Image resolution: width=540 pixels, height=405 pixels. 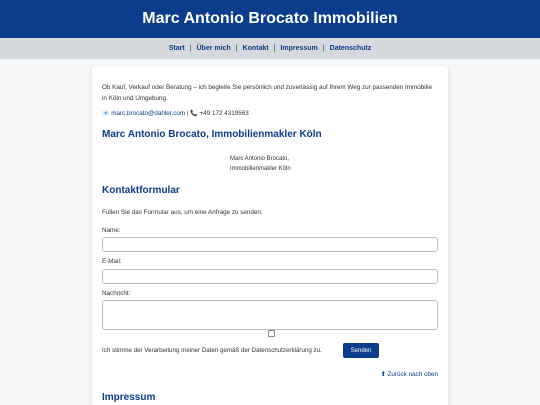 I want to click on nav-ueber-mich: Über mich, so click(x=214, y=48).